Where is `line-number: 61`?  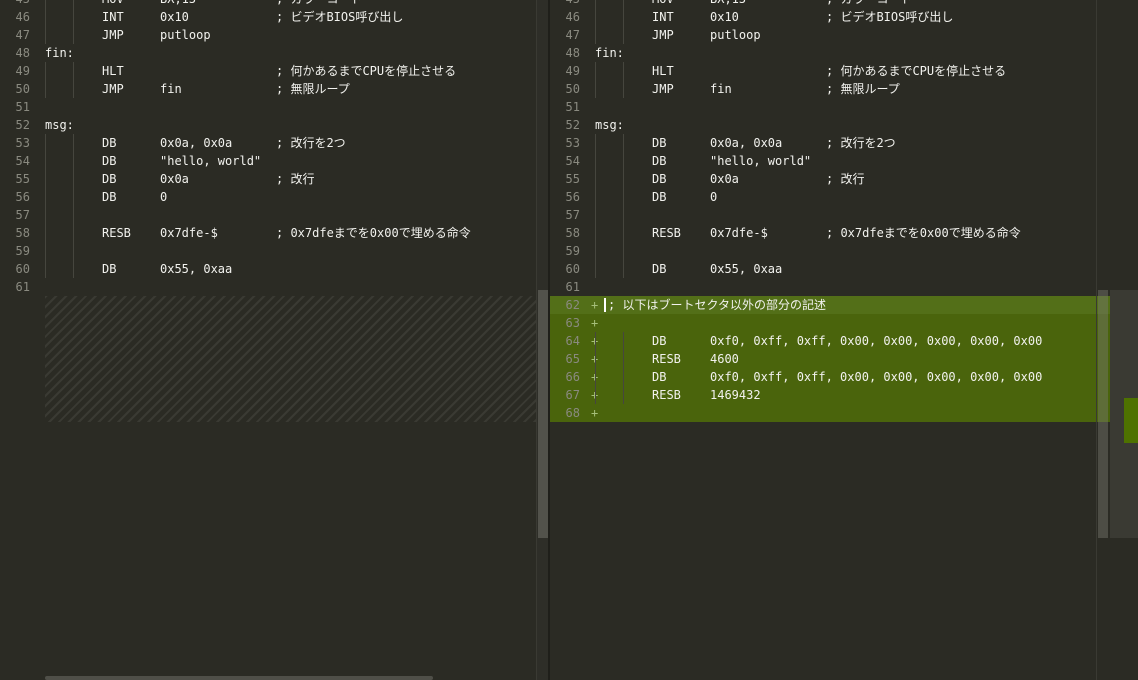
line-number: 61 is located at coordinates (22, 287).